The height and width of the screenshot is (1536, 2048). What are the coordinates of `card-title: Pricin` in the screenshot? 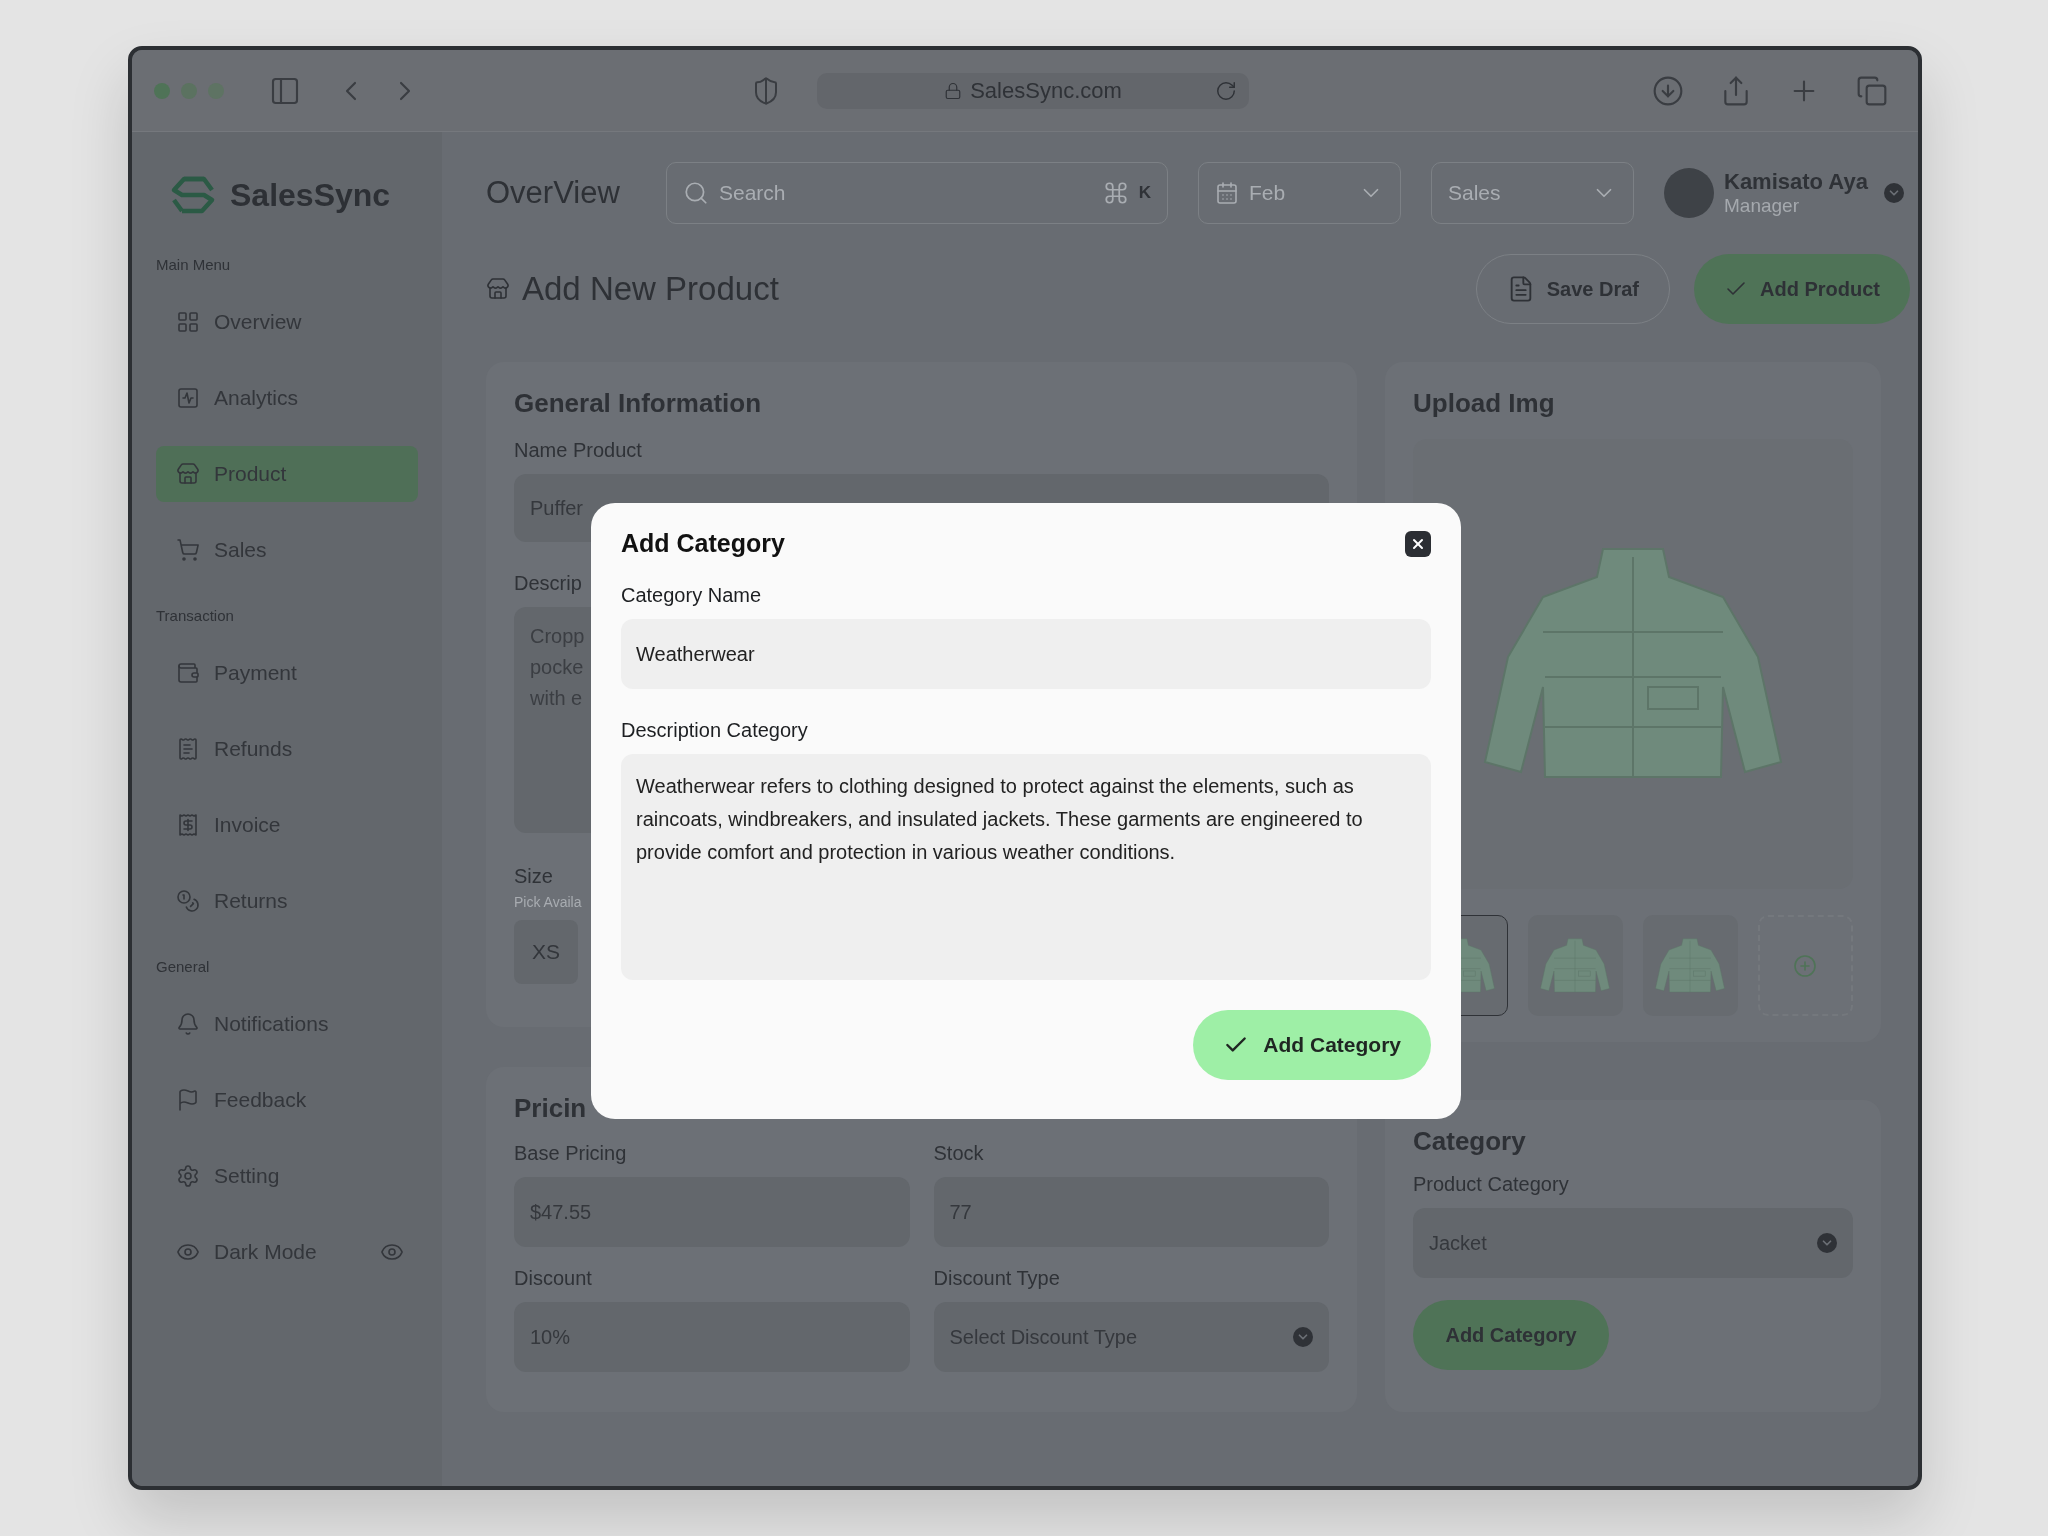 It's located at (550, 1108).